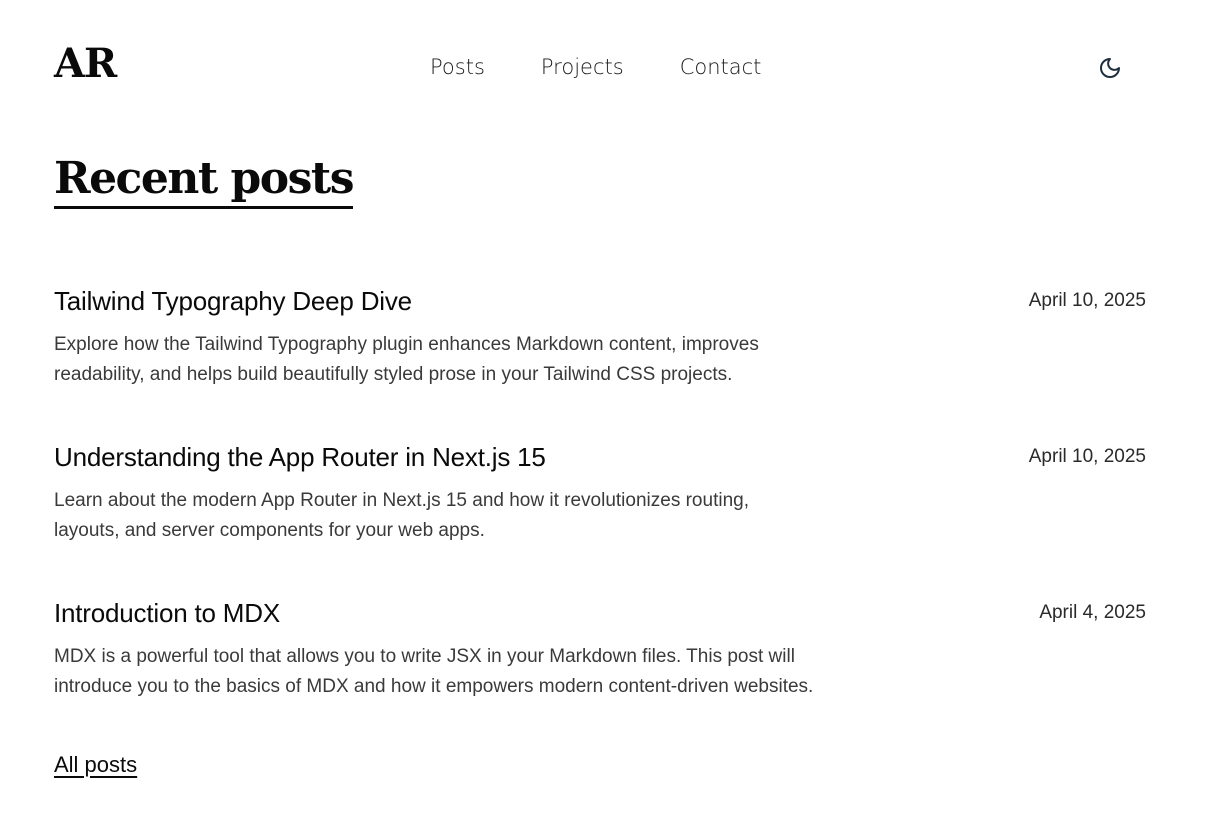 The height and width of the screenshot is (832, 1231). I want to click on nav-link-posts: Posts, so click(457, 67).